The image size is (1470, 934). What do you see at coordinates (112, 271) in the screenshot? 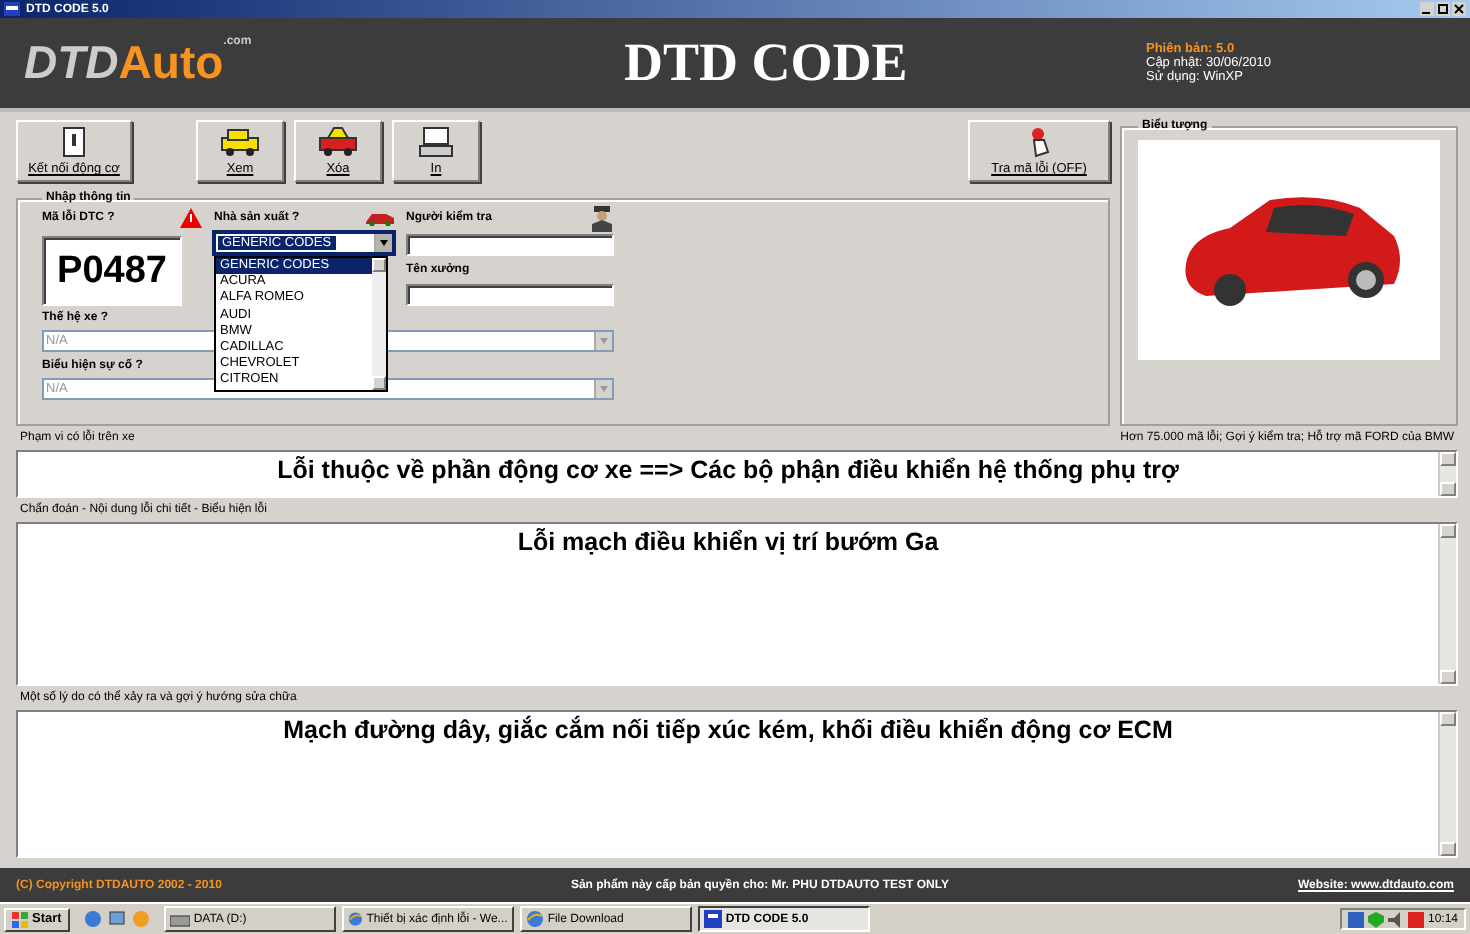
I see `dtc-code: P0487` at bounding box center [112, 271].